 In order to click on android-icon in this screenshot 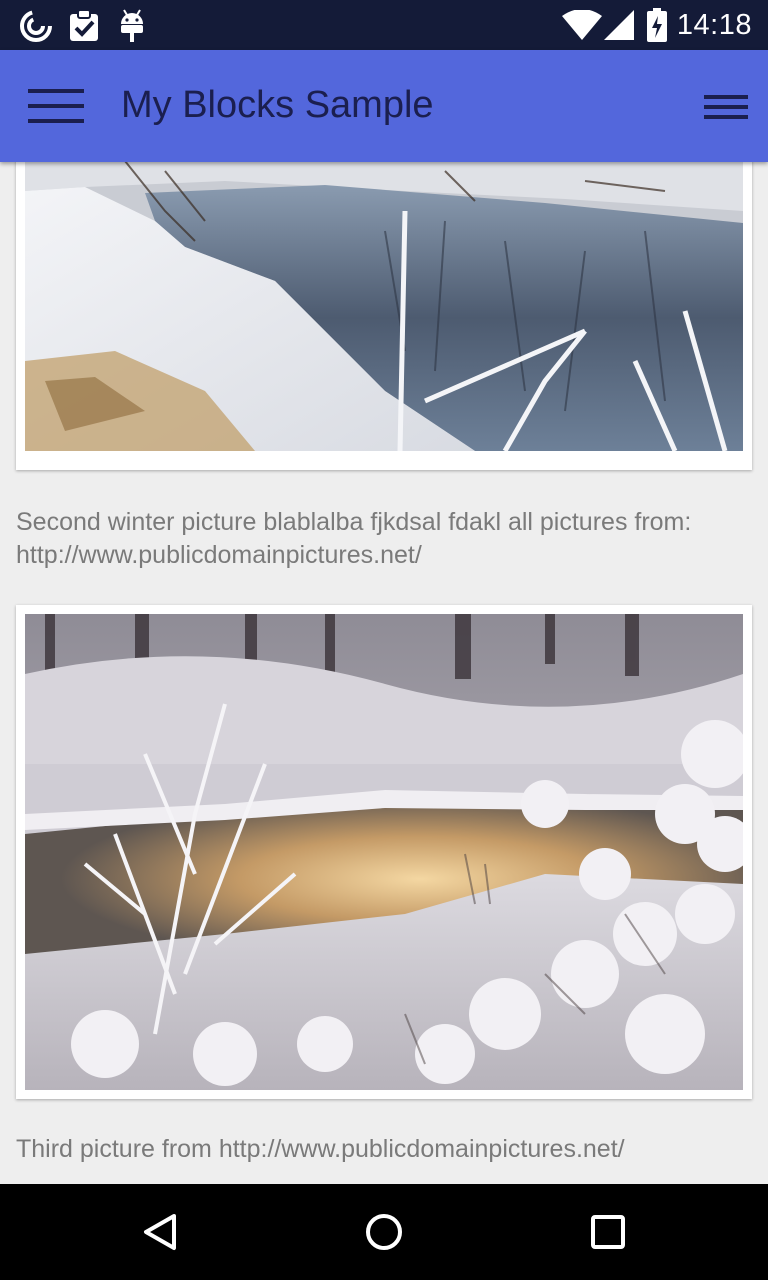, I will do `click(132, 25)`.